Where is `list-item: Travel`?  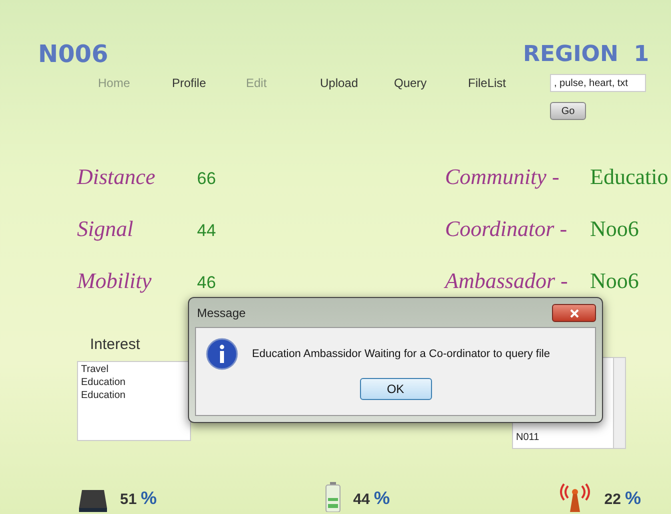
list-item: Travel is located at coordinates (95, 369).